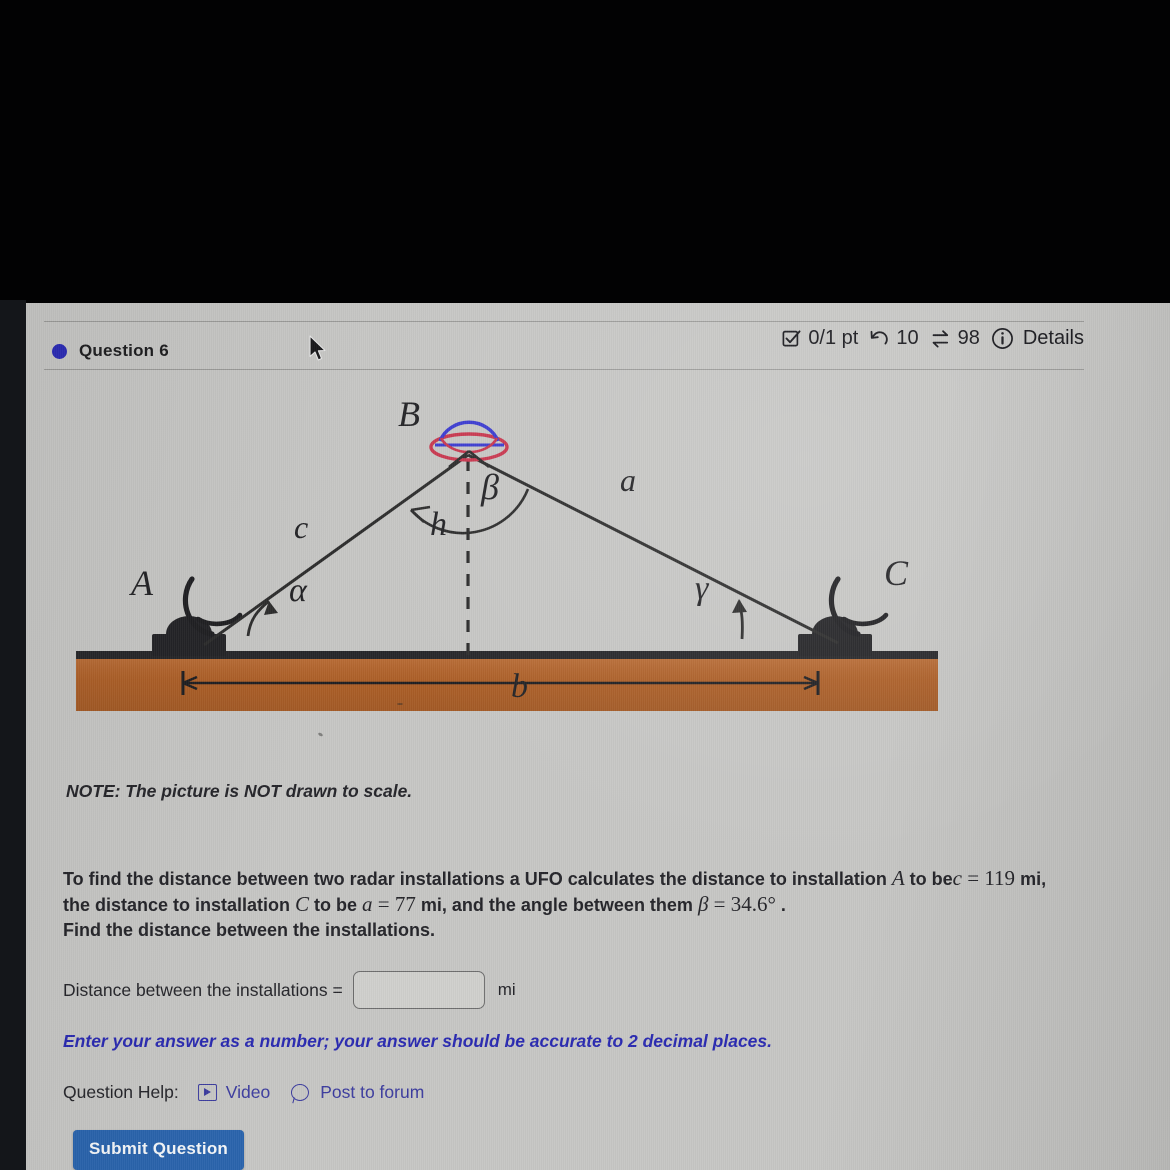 Image resolution: width=1170 pixels, height=1170 pixels. What do you see at coordinates (703, 904) in the screenshot?
I see `problem-var-beta: β` at bounding box center [703, 904].